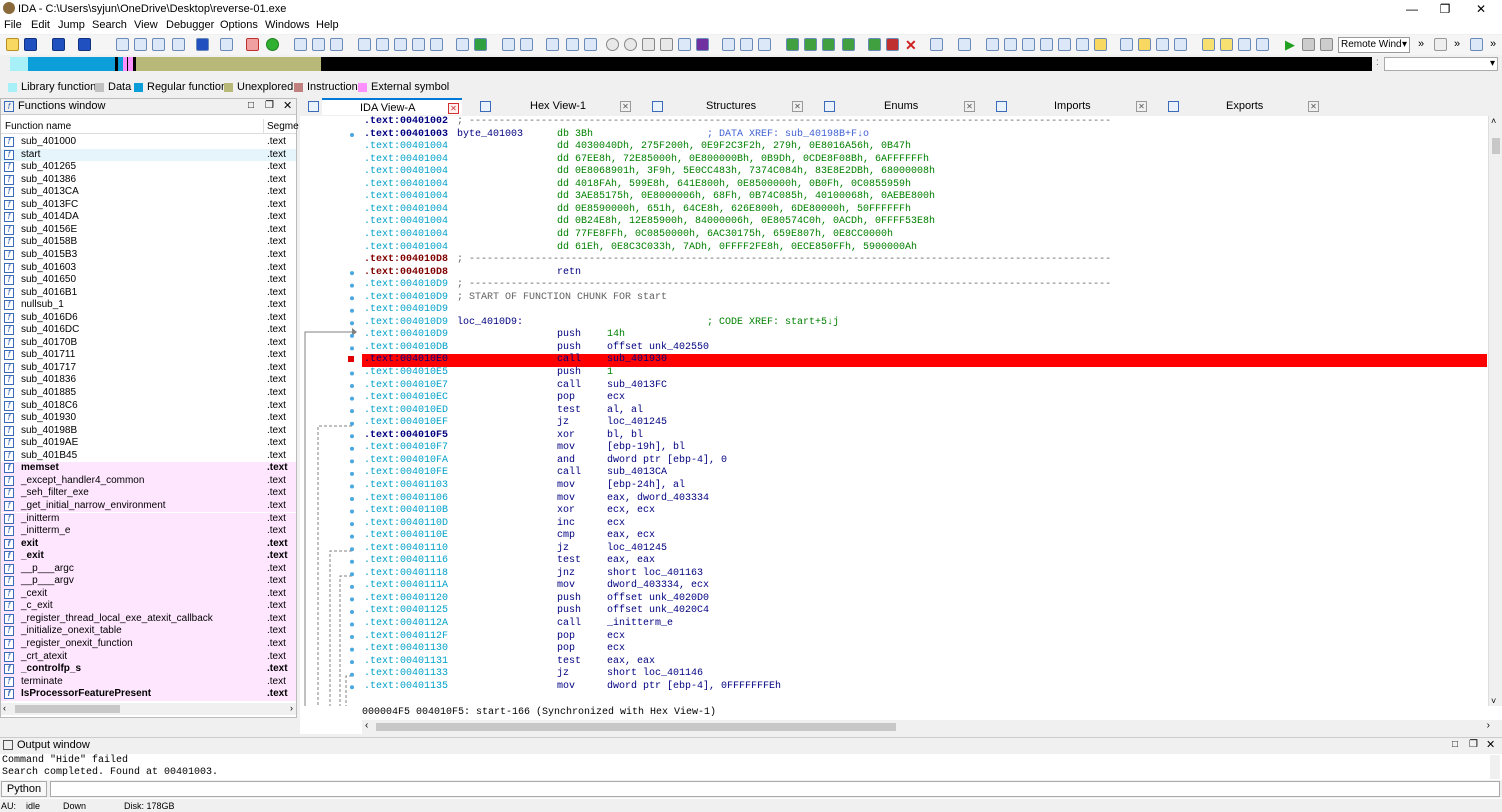 This screenshot has height=812, width=1502. I want to click on disasm-operand: offset unk_4020D0, so click(658, 599).